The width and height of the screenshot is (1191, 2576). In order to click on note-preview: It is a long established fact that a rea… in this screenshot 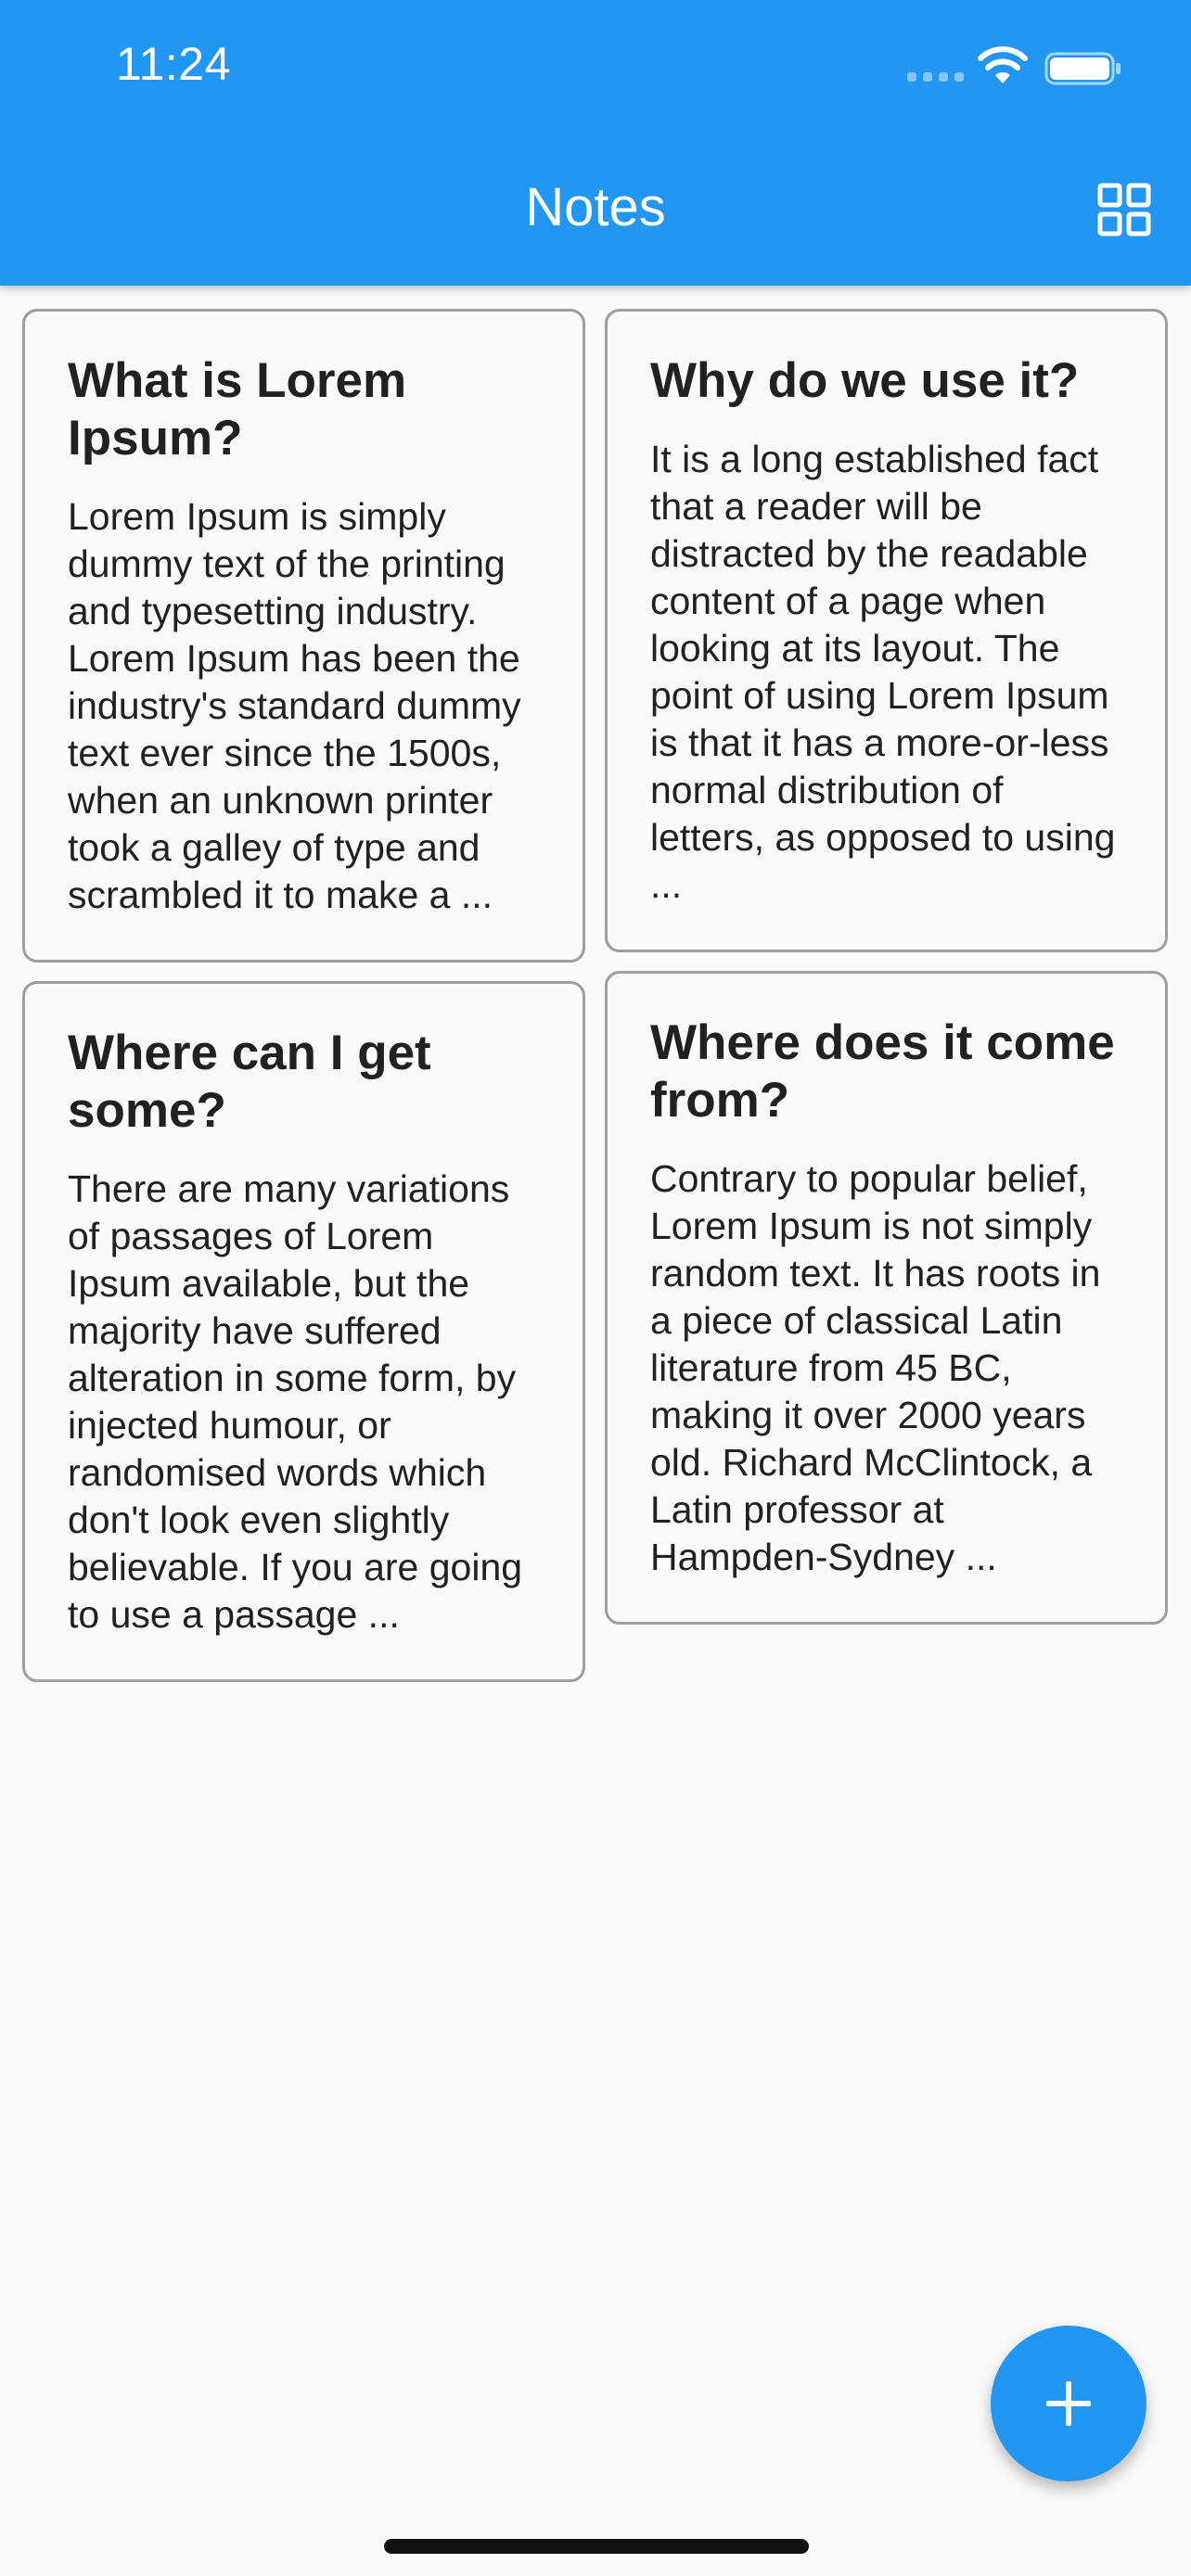, I will do `click(883, 672)`.